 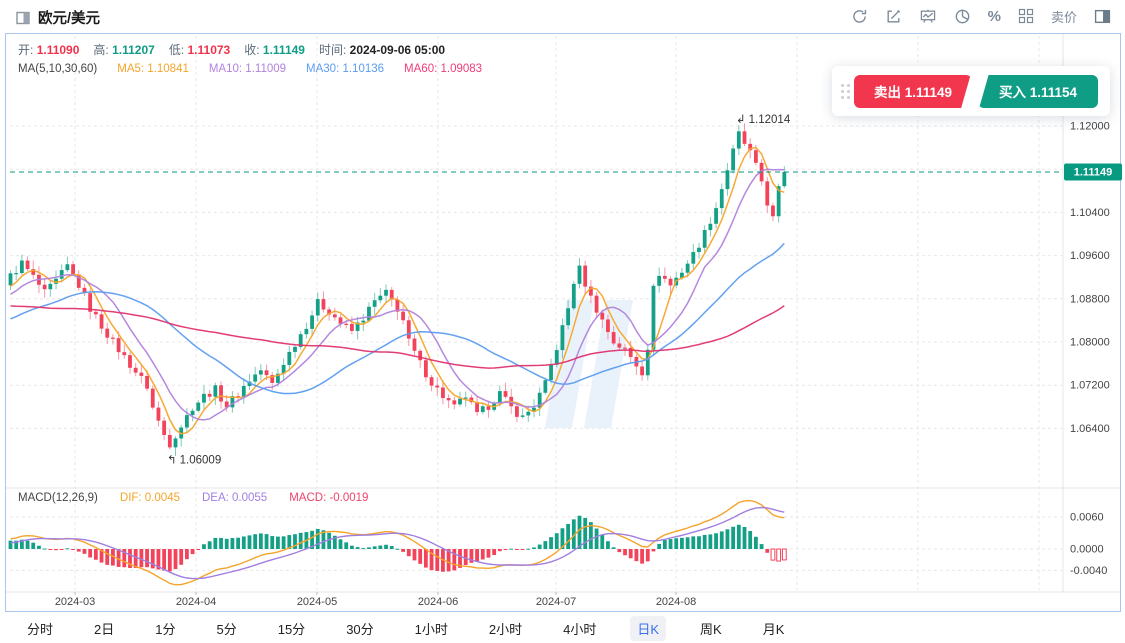 What do you see at coordinates (69, 19) in the screenshot?
I see `page-title: 欧元/美元` at bounding box center [69, 19].